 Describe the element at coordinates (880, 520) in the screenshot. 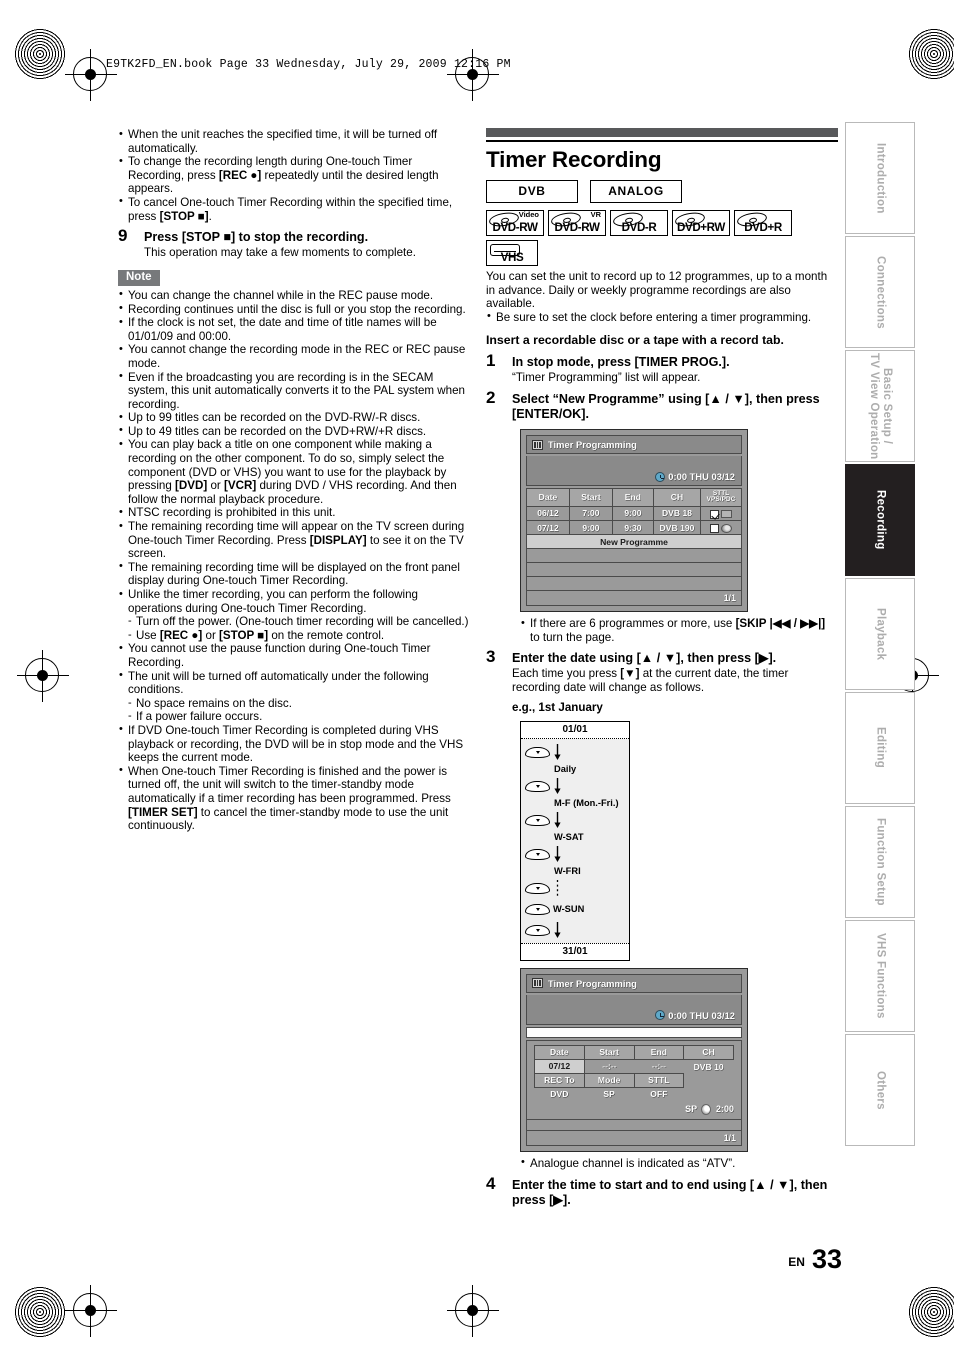

I see `sidebar-item-recording: Recording` at that location.